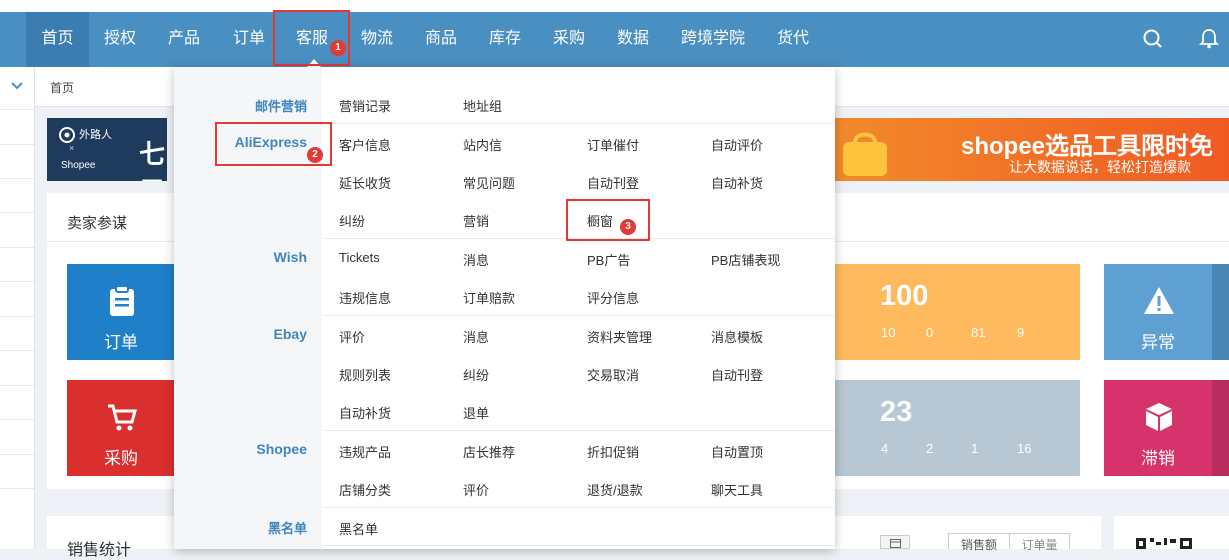  Describe the element at coordinates (122, 417) in the screenshot. I see `cart-icon` at that location.